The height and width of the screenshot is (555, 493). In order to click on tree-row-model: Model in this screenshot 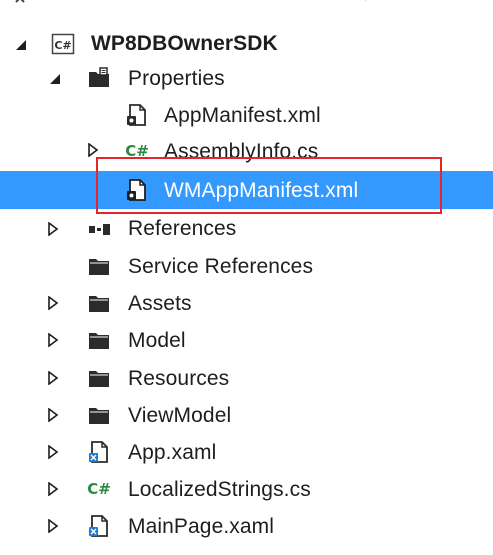, I will do `click(246, 340)`.